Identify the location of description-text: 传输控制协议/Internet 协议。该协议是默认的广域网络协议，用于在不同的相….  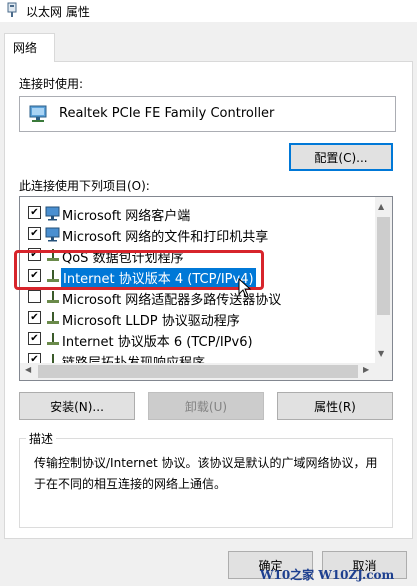
(206, 473).